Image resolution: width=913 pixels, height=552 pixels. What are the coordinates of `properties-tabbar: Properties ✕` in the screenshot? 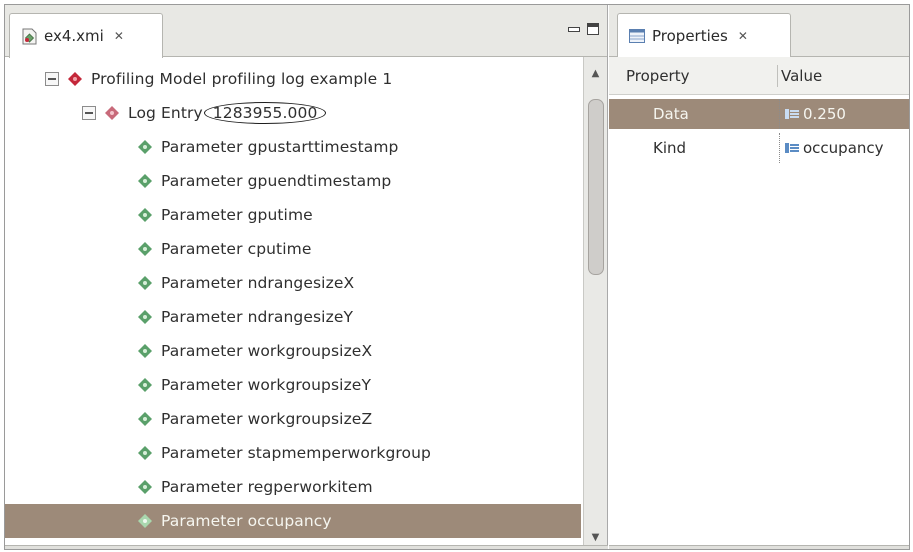 It's located at (759, 31).